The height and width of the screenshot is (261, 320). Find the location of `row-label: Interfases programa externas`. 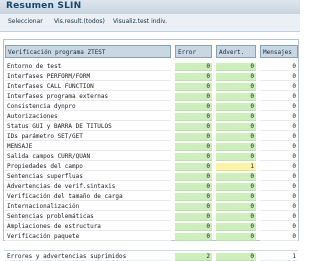

row-label: Interfases programa externas is located at coordinates (88, 97).